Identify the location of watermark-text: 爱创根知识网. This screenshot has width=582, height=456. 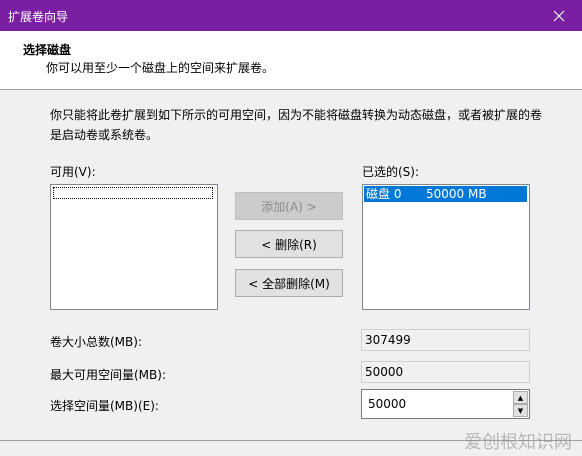
(518, 442).